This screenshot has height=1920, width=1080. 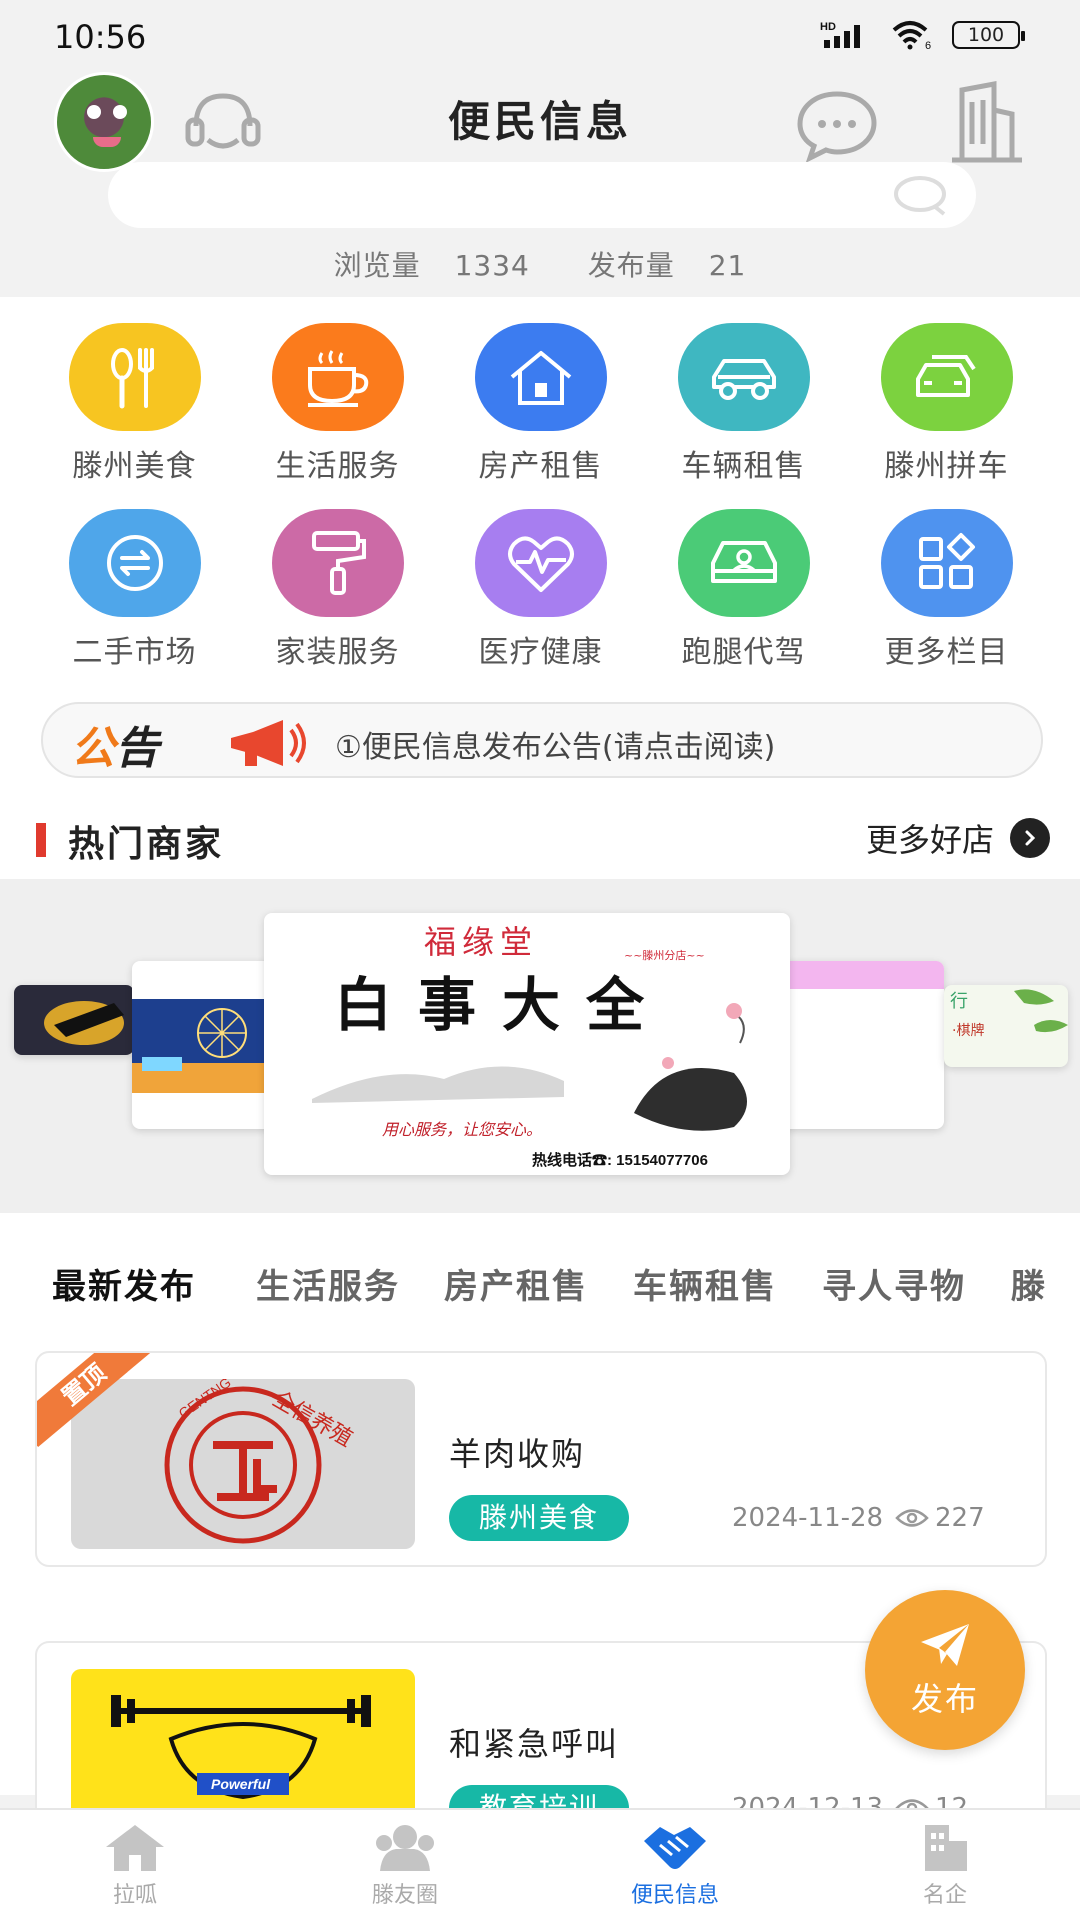 I want to click on category-errand-driver: 跑腿代驾, so click(x=743, y=590).